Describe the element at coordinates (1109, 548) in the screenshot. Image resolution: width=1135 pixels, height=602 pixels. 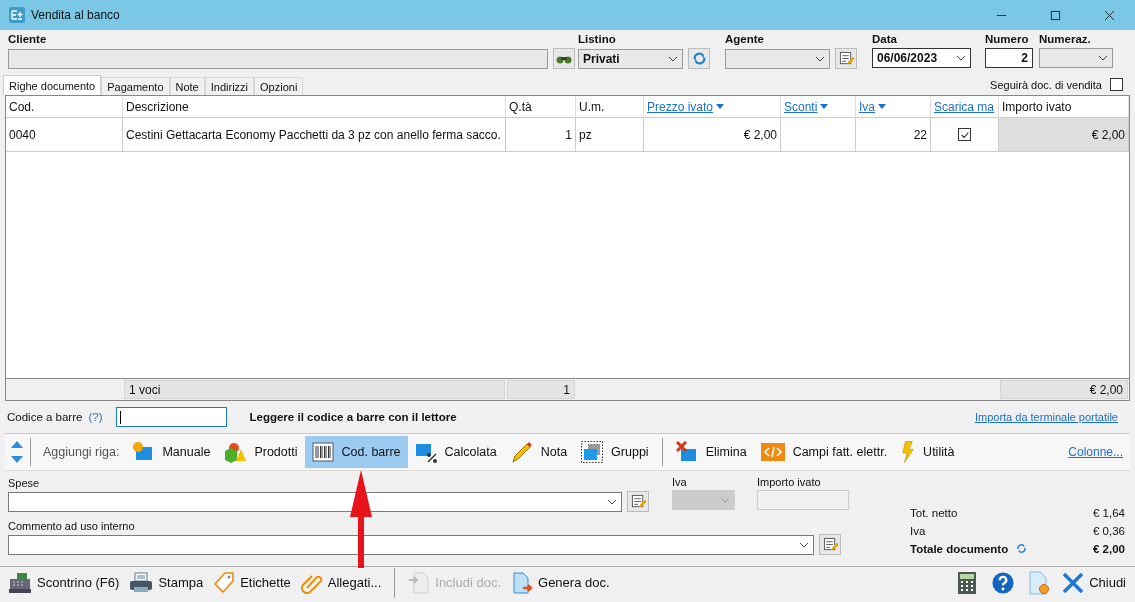
I see `total-value: € 2,00` at that location.